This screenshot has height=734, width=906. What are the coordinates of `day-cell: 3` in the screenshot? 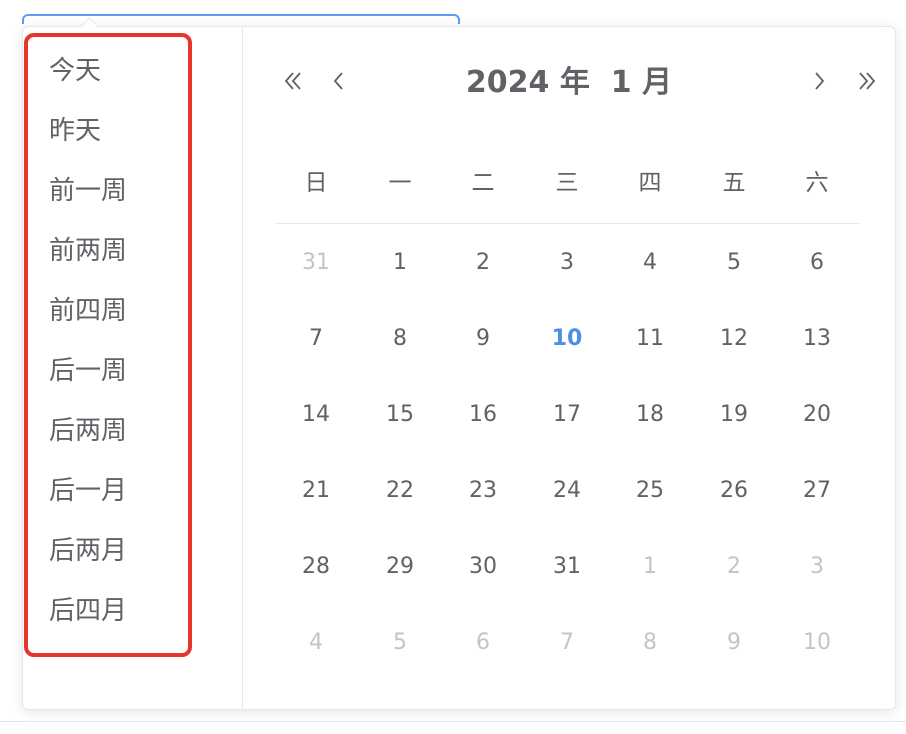 It's located at (567, 263).